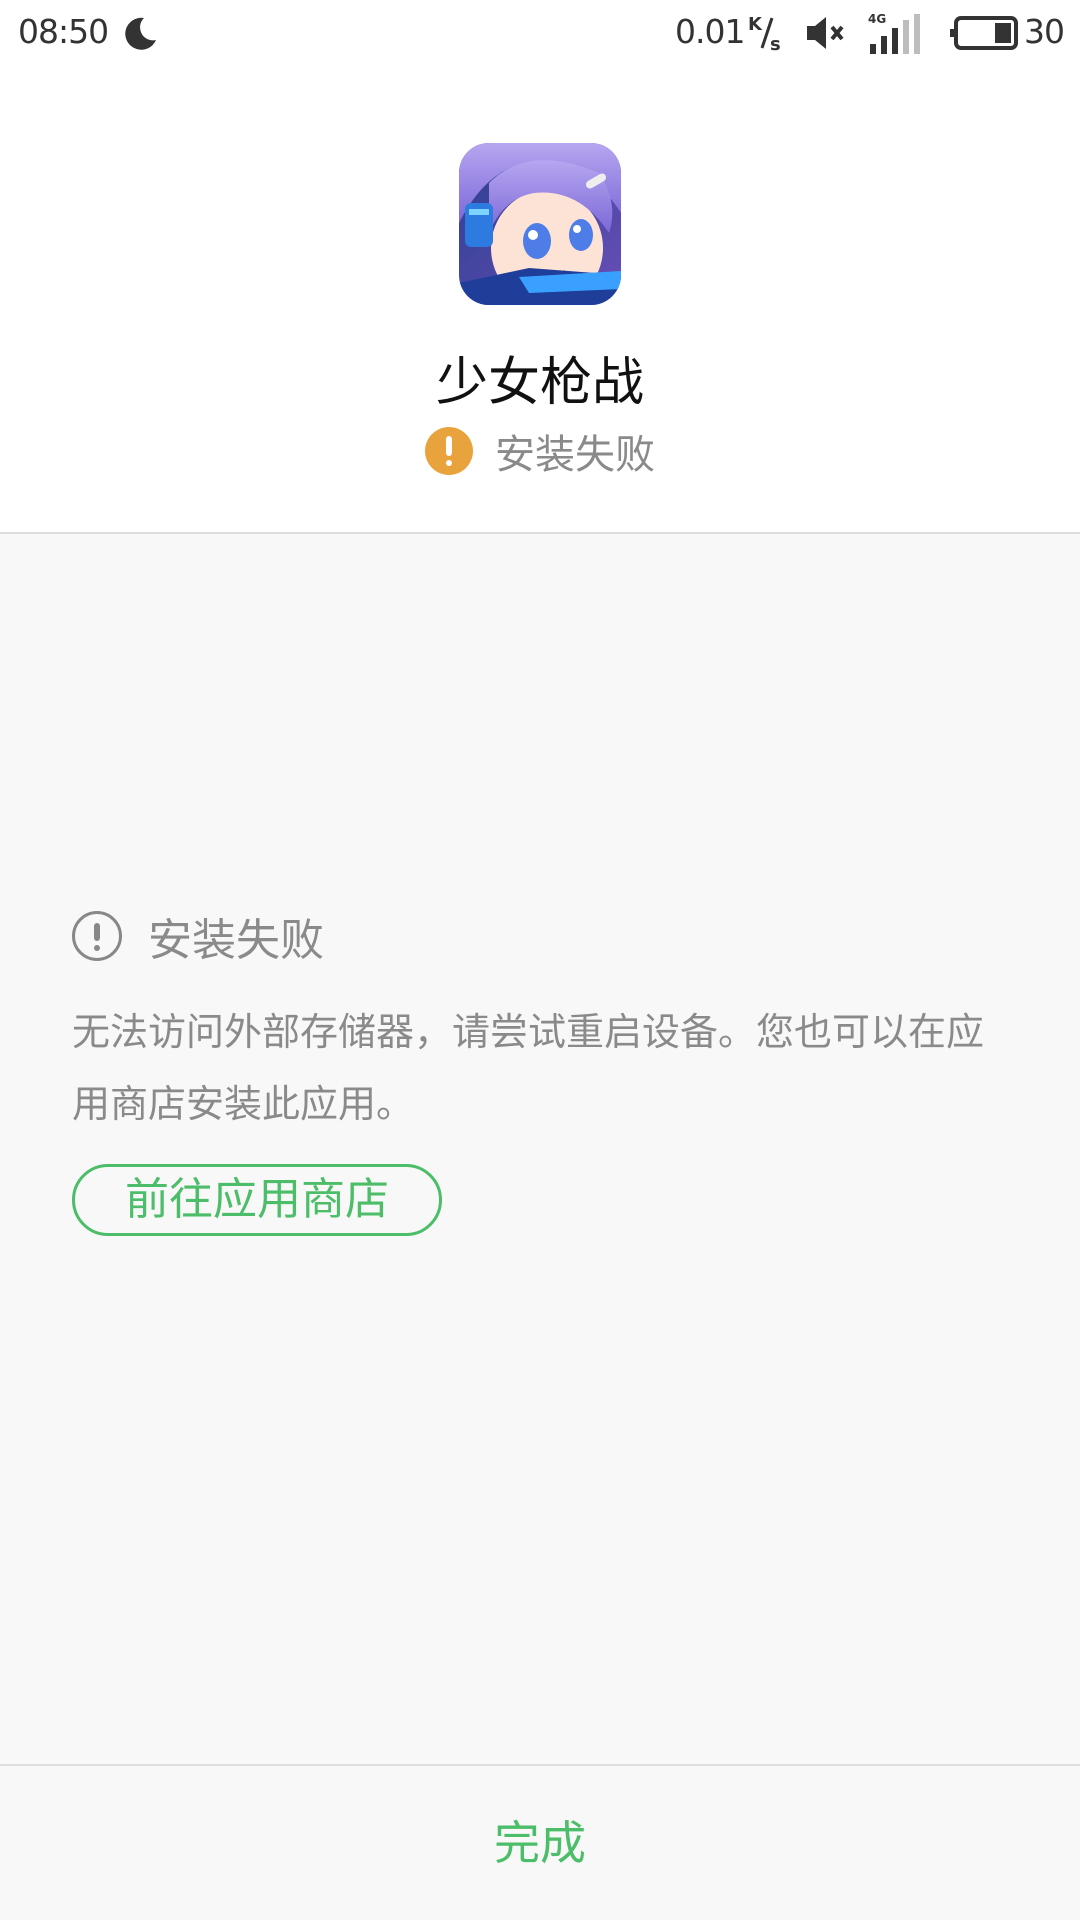 This screenshot has height=1920, width=1080. What do you see at coordinates (1044, 31) in the screenshot?
I see `battery-level: 30` at bounding box center [1044, 31].